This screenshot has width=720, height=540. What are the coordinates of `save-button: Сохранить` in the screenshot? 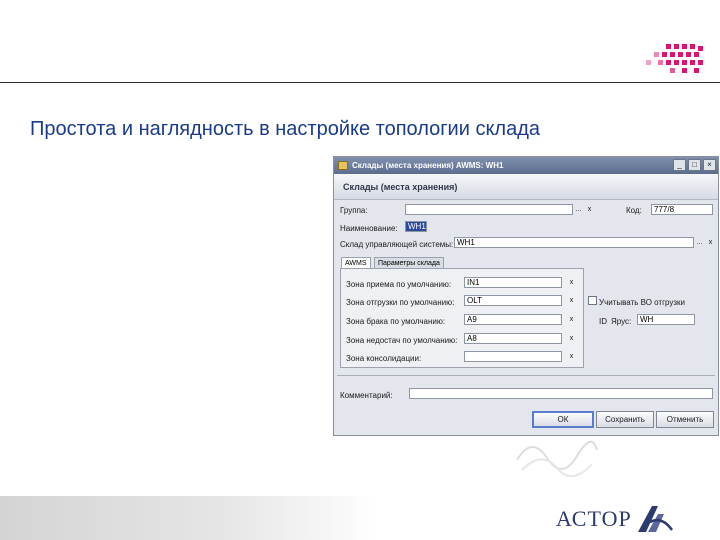 It's located at (625, 419).